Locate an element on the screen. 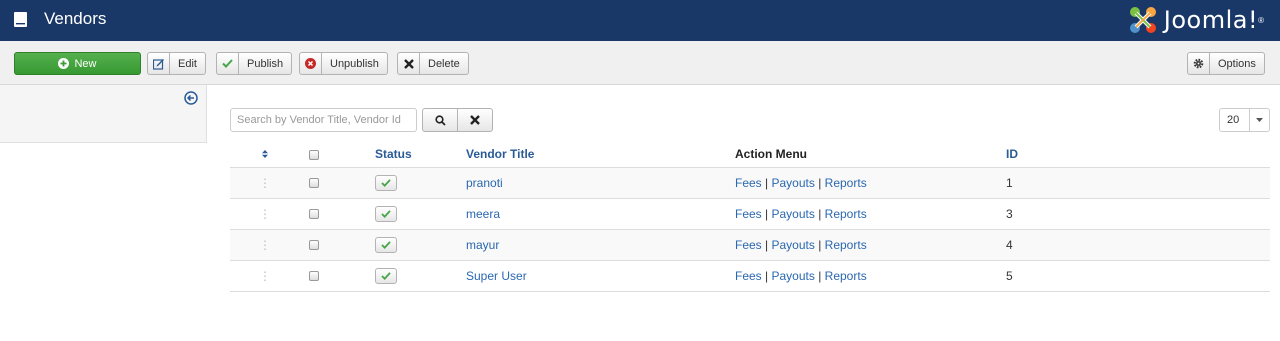 The width and height of the screenshot is (1280, 341). table-row: ⋮ mayur Fees | Payouts | Reports 4 is located at coordinates (750, 244).